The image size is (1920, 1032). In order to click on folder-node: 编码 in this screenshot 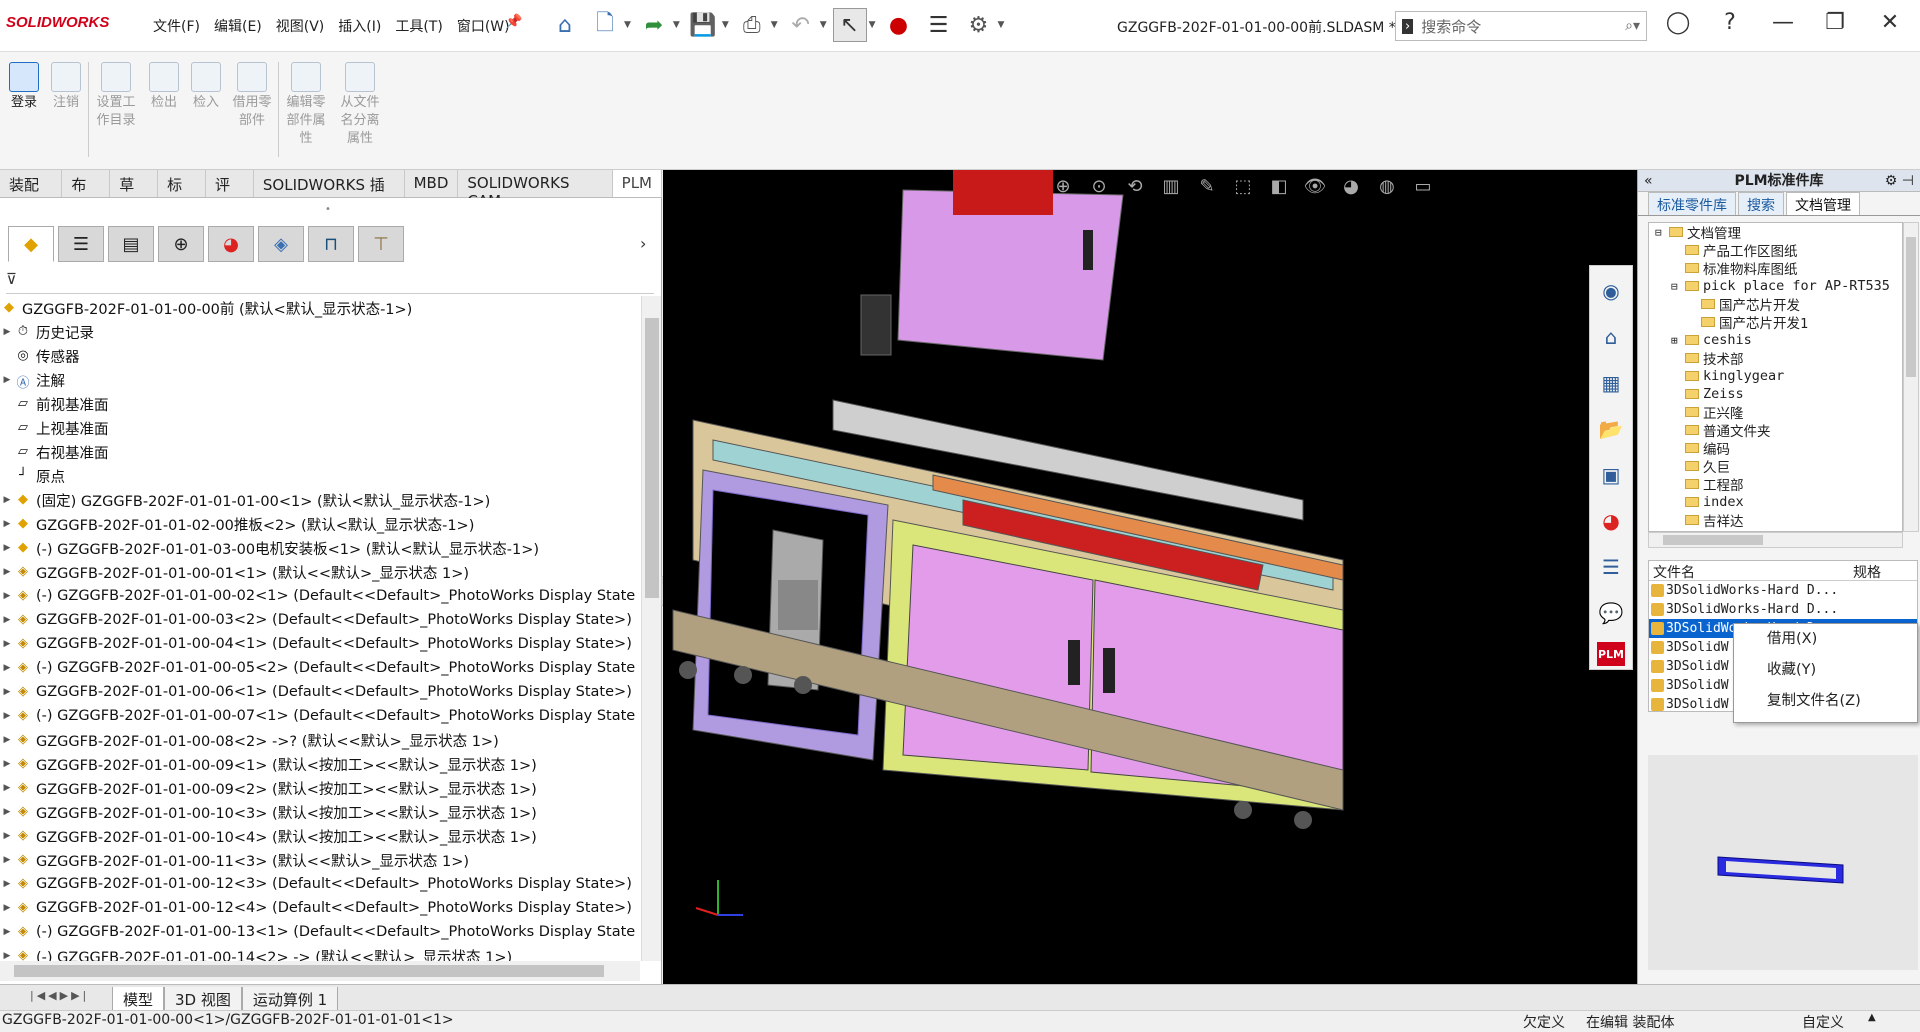, I will do `click(1775, 448)`.